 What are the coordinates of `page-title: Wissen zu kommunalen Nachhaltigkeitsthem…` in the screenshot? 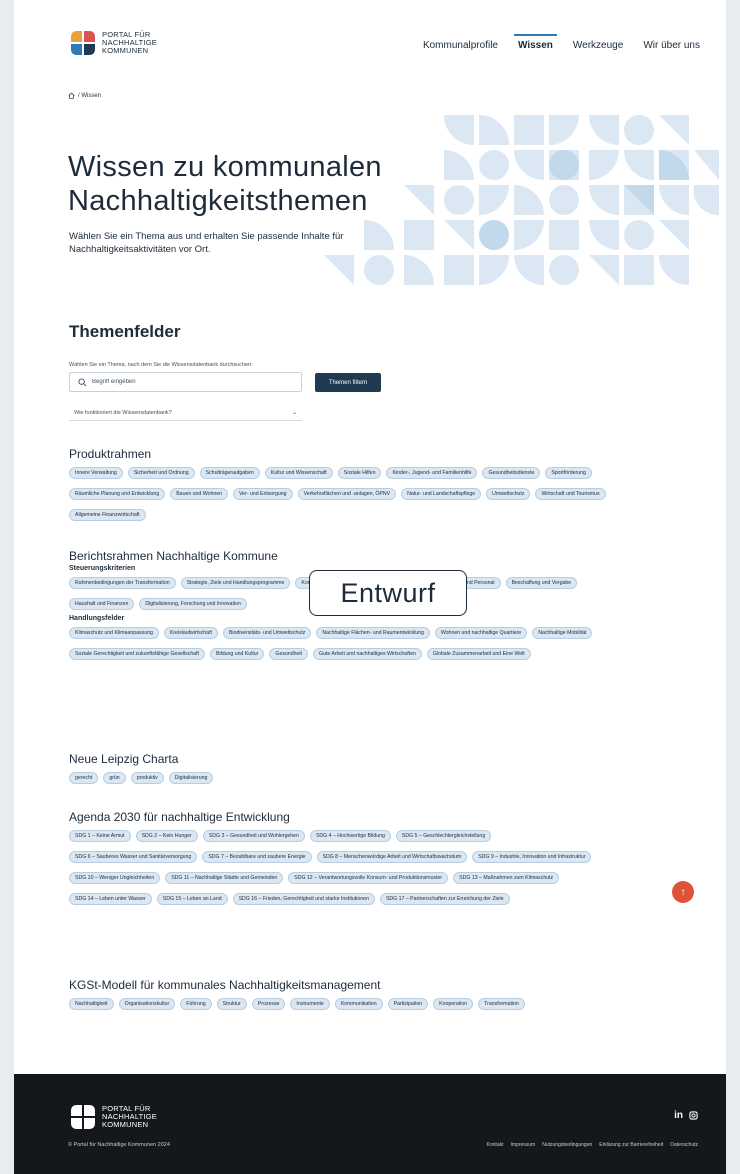 It's located at (225, 184).